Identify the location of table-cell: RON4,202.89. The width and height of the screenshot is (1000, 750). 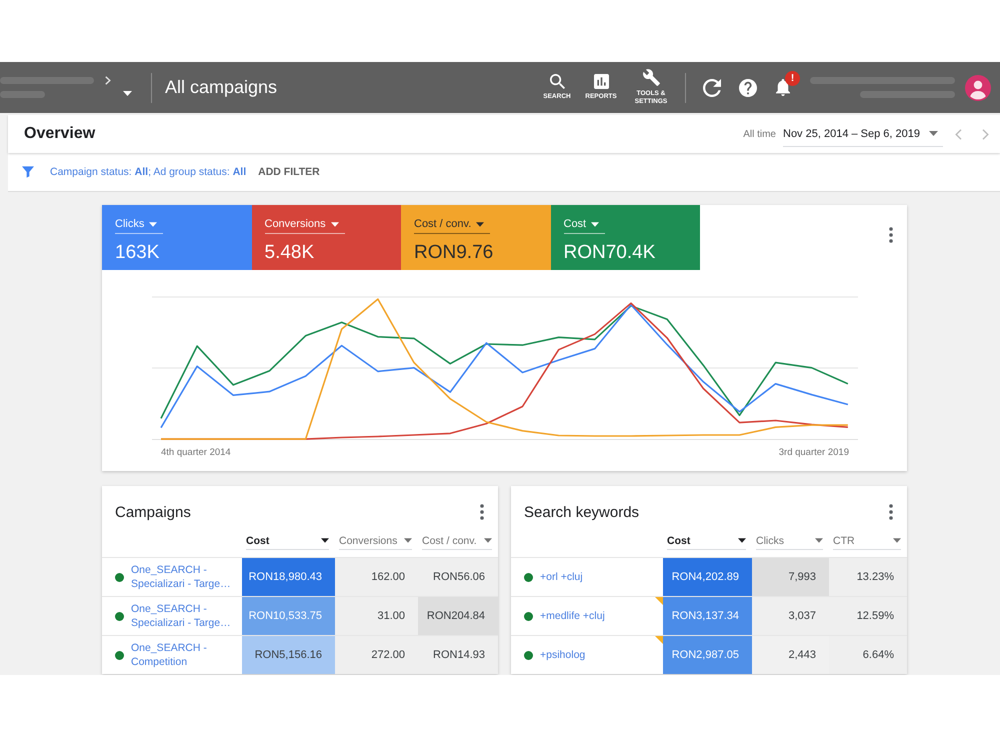
(707, 577).